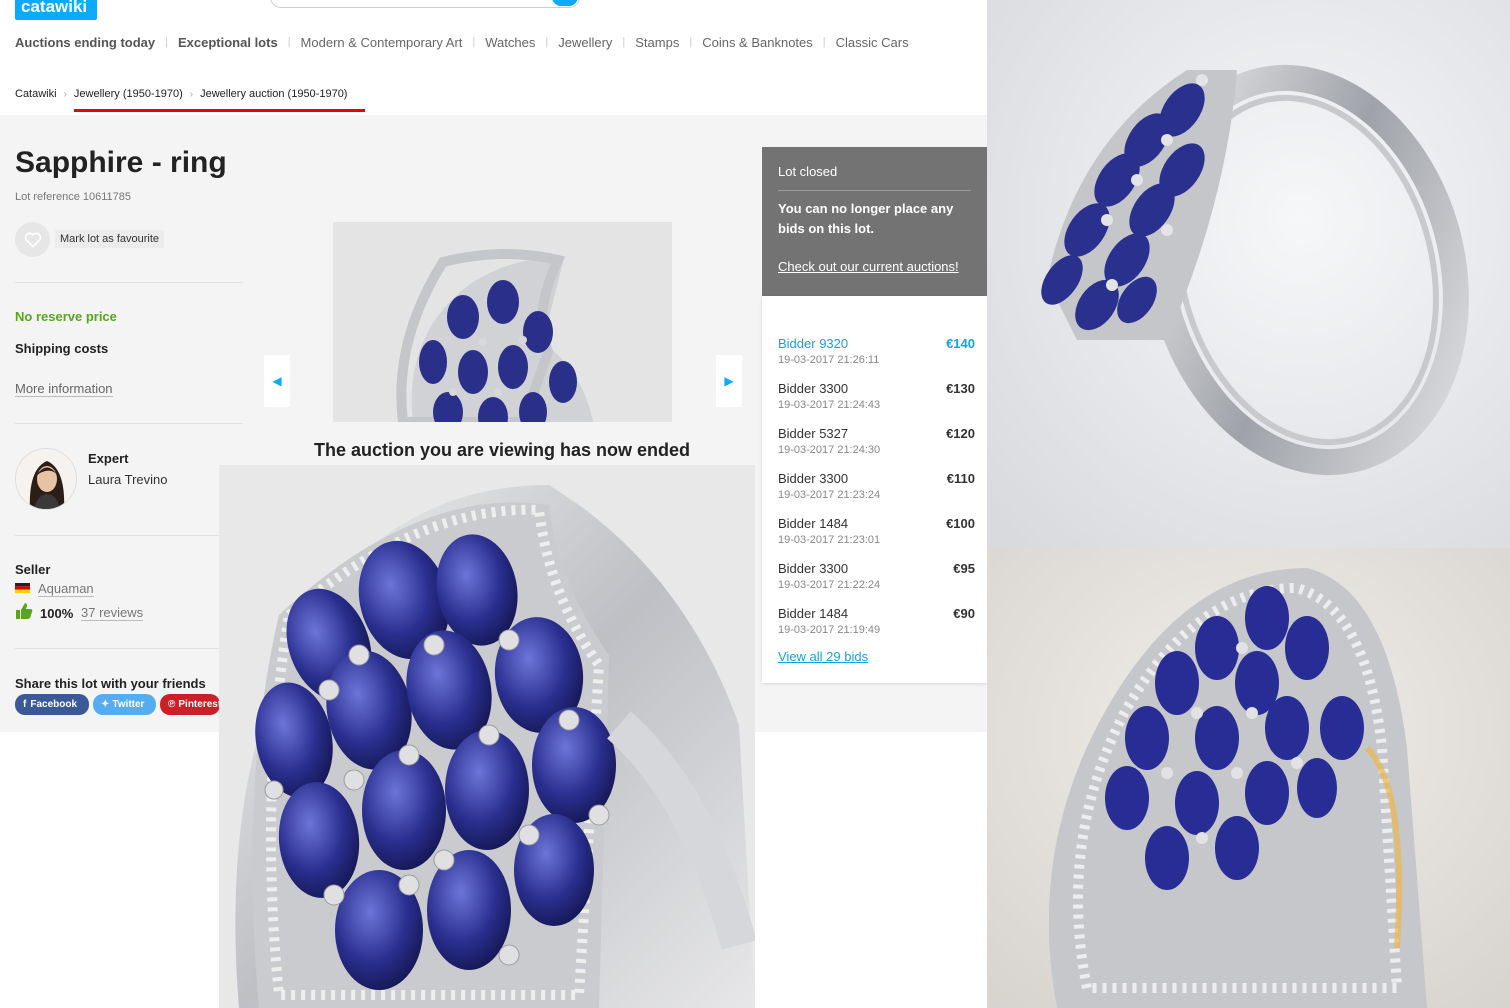 This screenshot has height=1008, width=1510. What do you see at coordinates (33, 569) in the screenshot?
I see `seller-heading: Seller` at bounding box center [33, 569].